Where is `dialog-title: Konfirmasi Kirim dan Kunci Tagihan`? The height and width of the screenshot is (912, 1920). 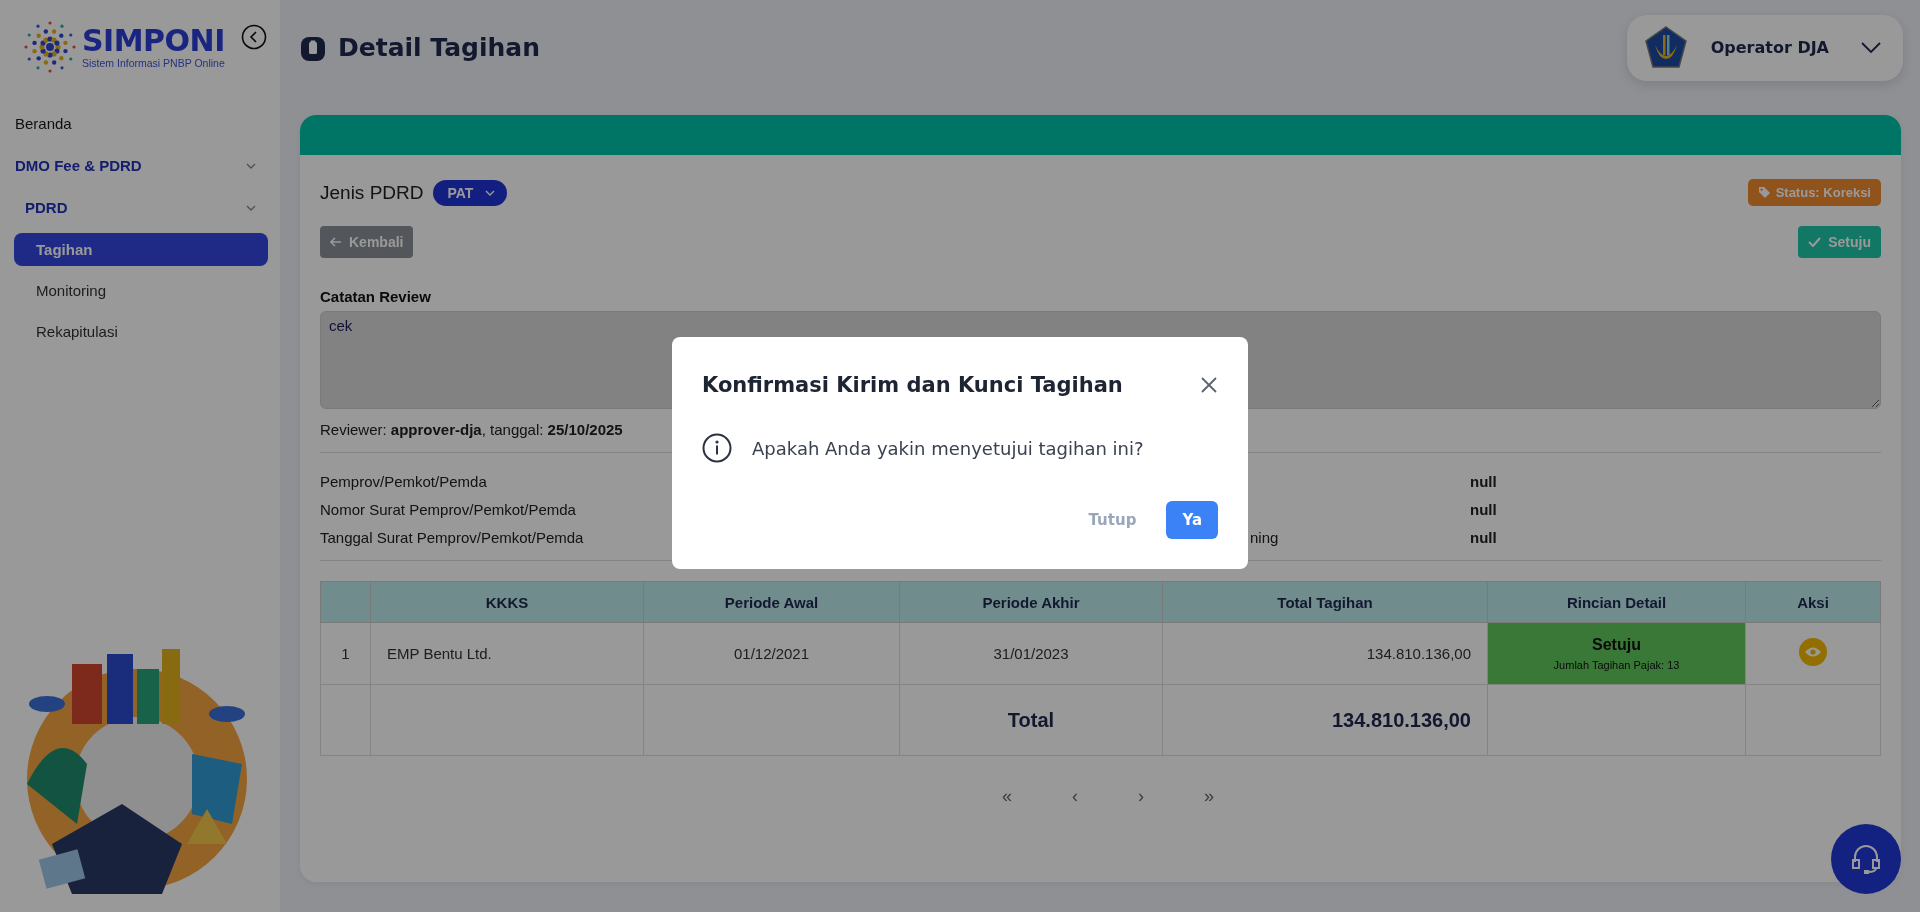
dialog-title: Konfirmasi Kirim dan Kunci Tagihan is located at coordinates (912, 385).